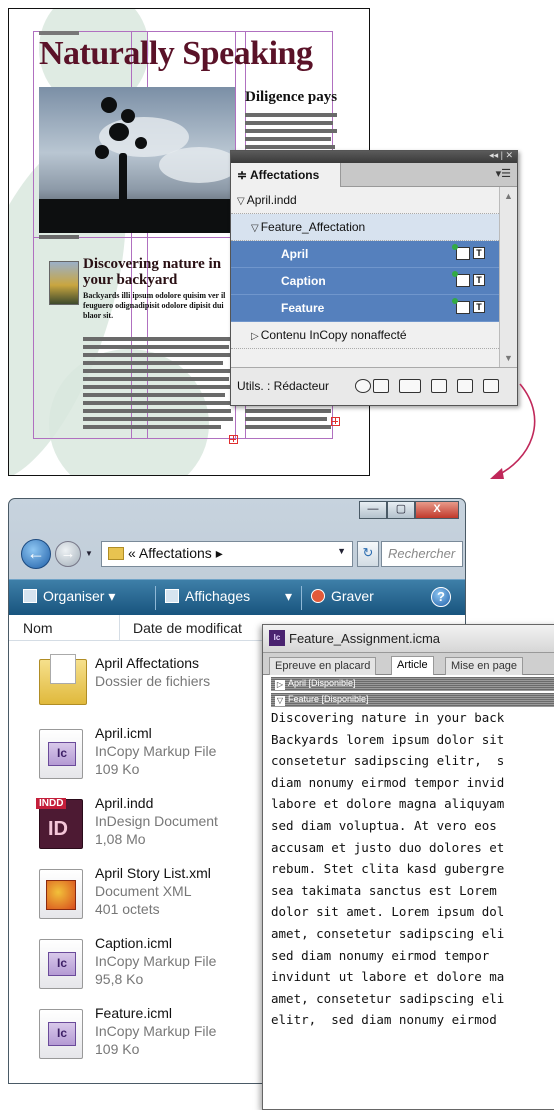  I want to click on tree-item-unassigned: ▷ Contenu InCopy nonaffecté, so click(365, 335).